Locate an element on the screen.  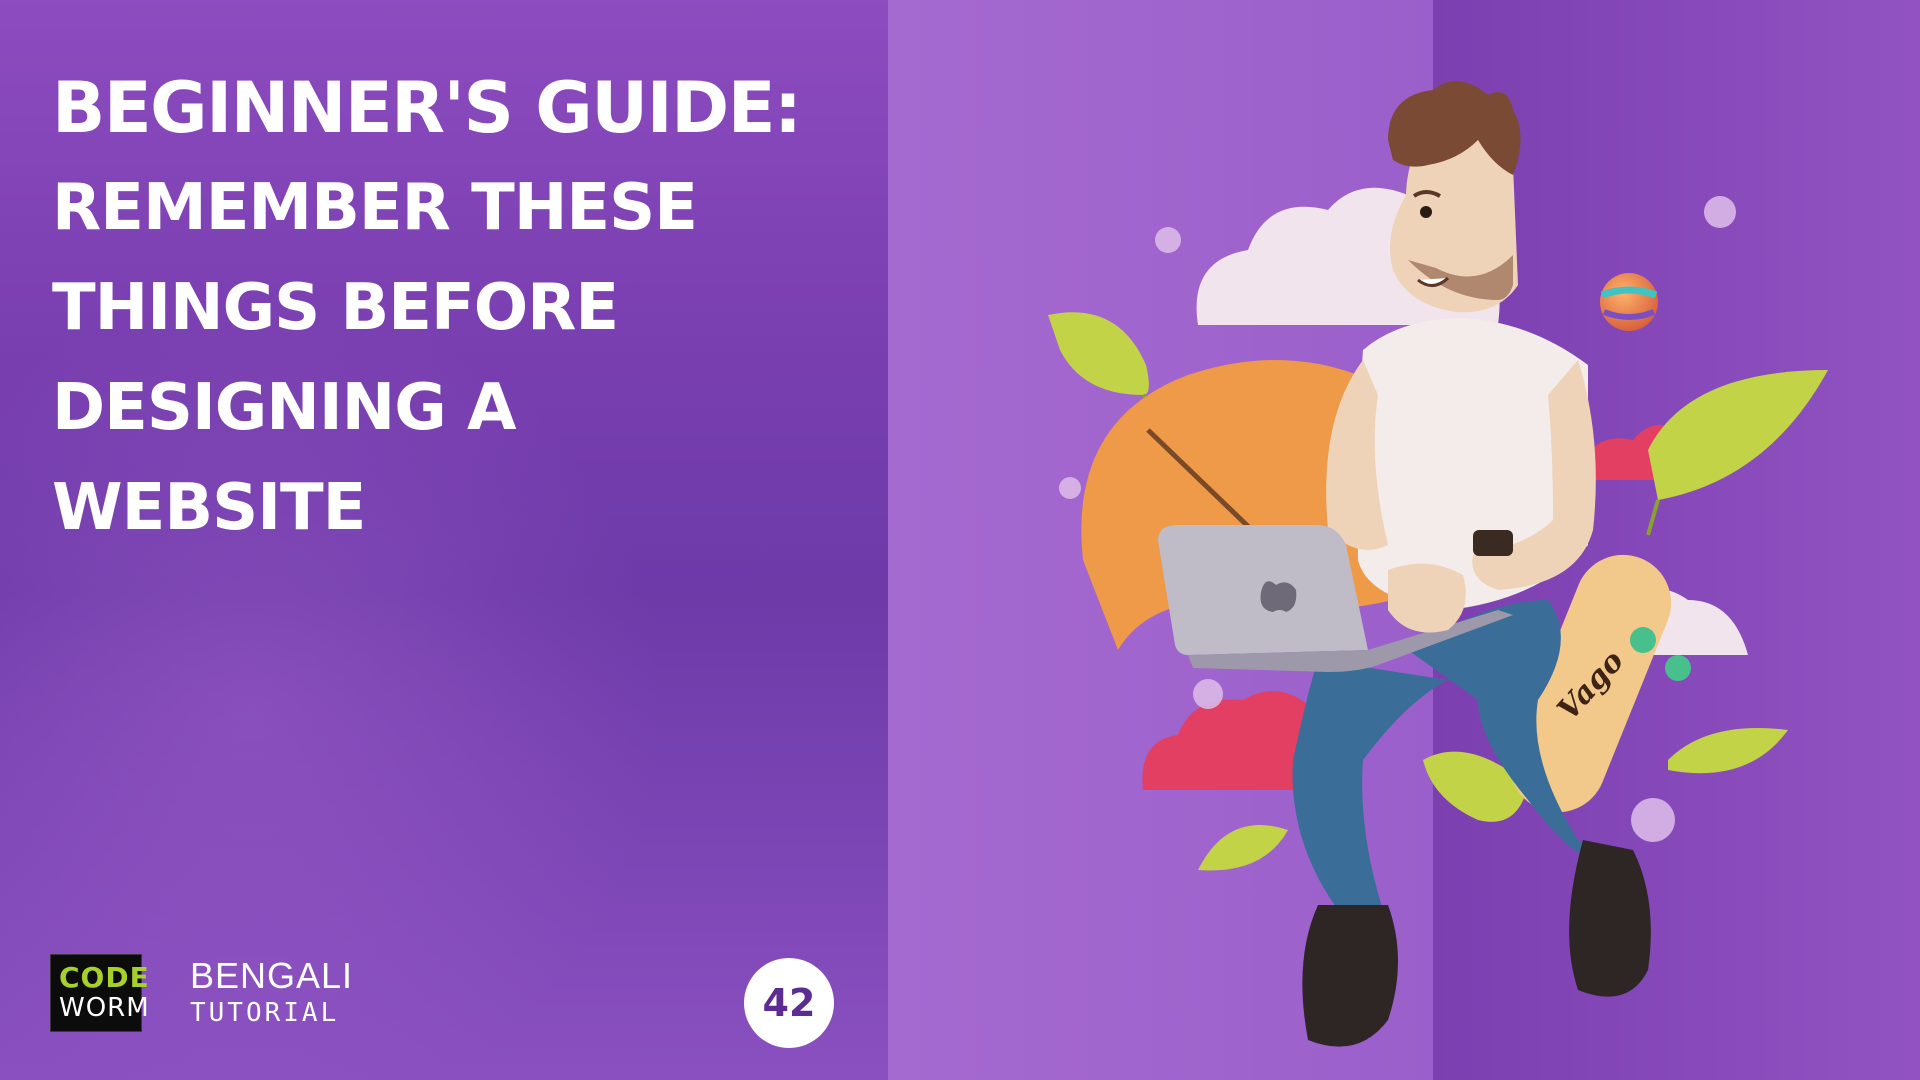
title-line-4: DESIGNING A is located at coordinates (284, 408).